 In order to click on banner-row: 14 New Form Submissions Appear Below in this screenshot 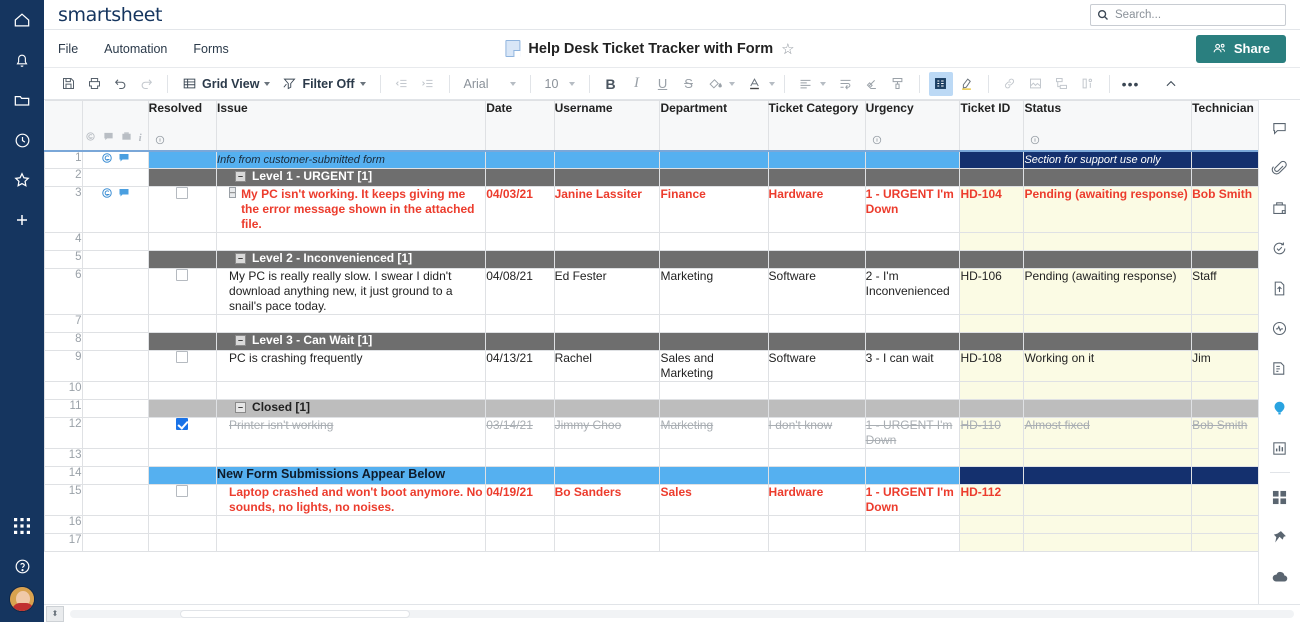, I will do `click(651, 475)`.